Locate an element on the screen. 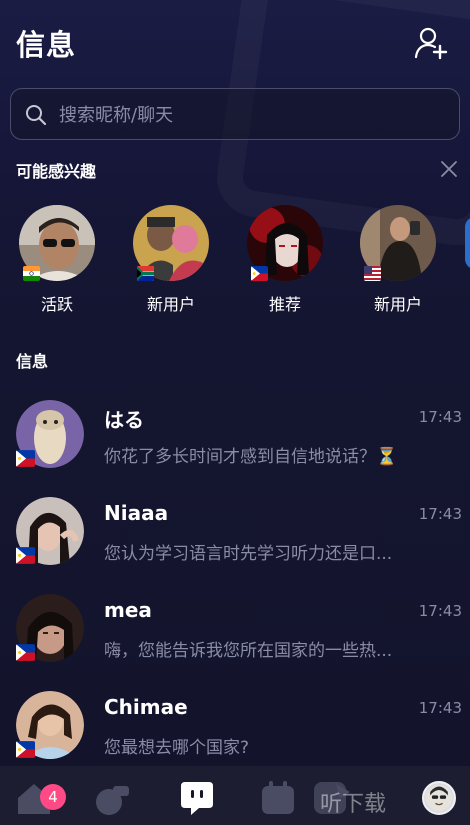 This screenshot has height=825, width=470. chat-name: Chimae is located at coordinates (146, 707).